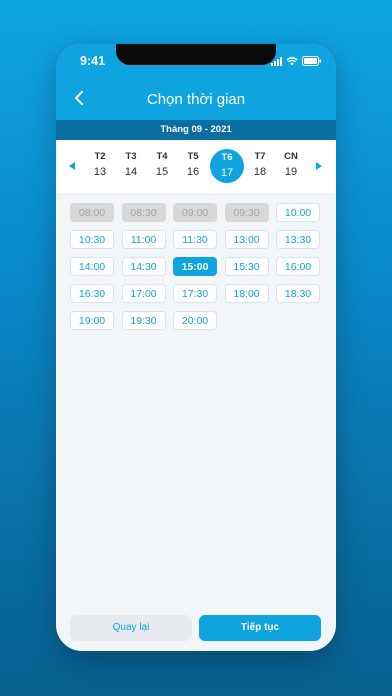 The width and height of the screenshot is (392, 696). Describe the element at coordinates (92, 320) in the screenshot. I see `time-slot: 19:00` at that location.